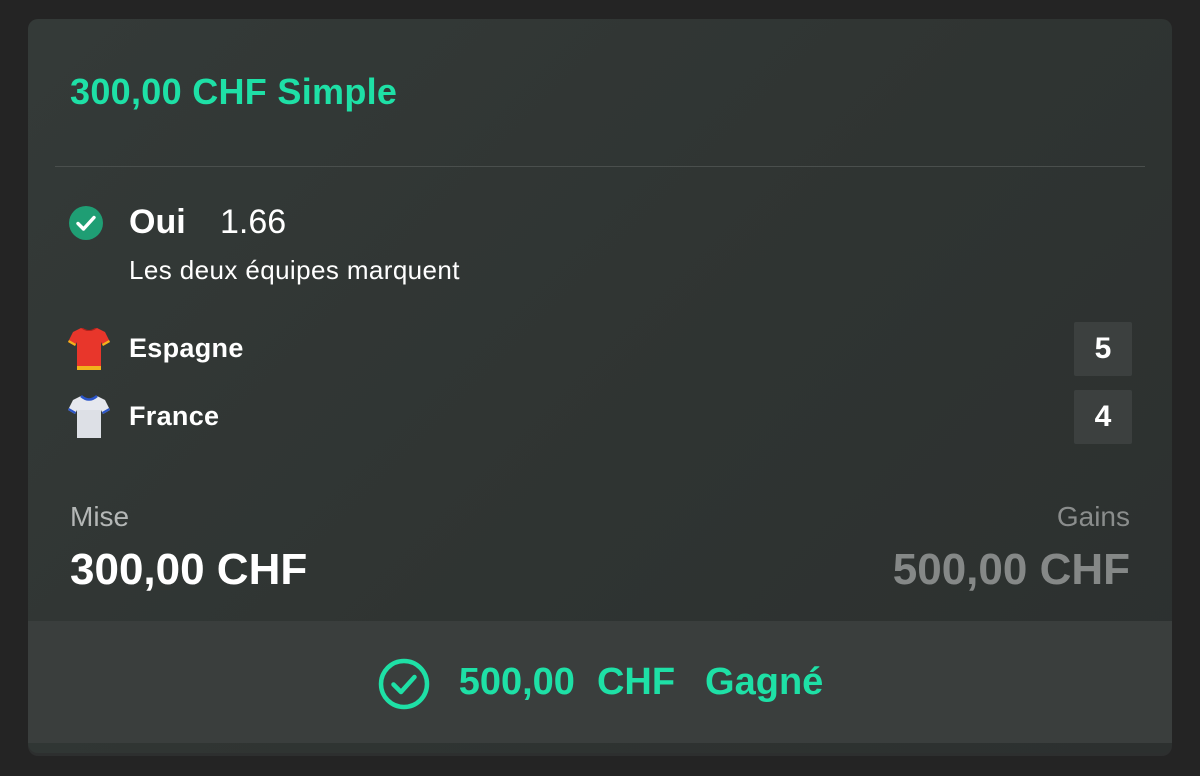 The image size is (1200, 776). I want to click on result-currency: CHF, so click(636, 681).